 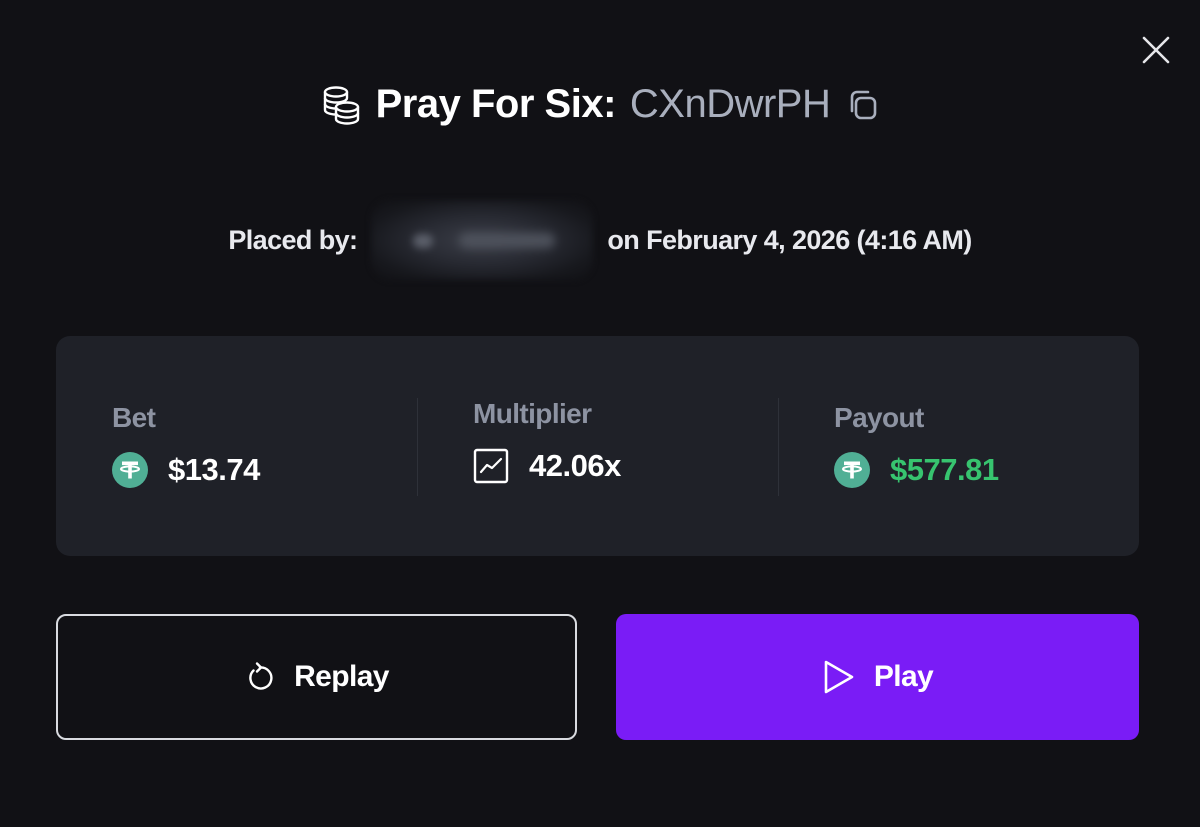 I want to click on placed-date: on February 4, 2026 (4:16 AM), so click(x=789, y=239).